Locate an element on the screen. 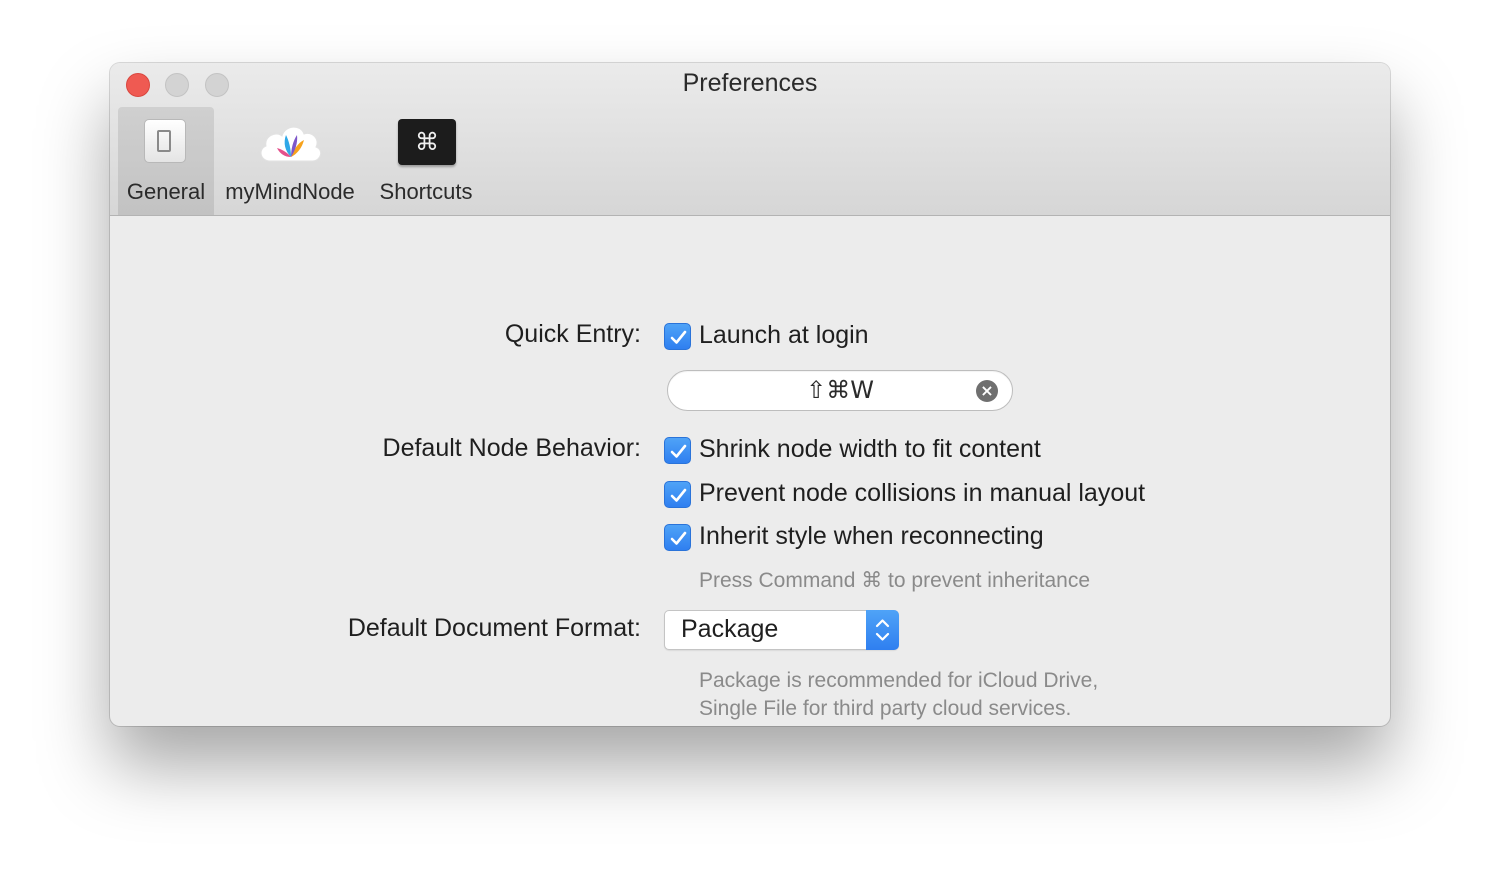  inherit-style-label: Inherit style when reconnecting is located at coordinates (871, 536).